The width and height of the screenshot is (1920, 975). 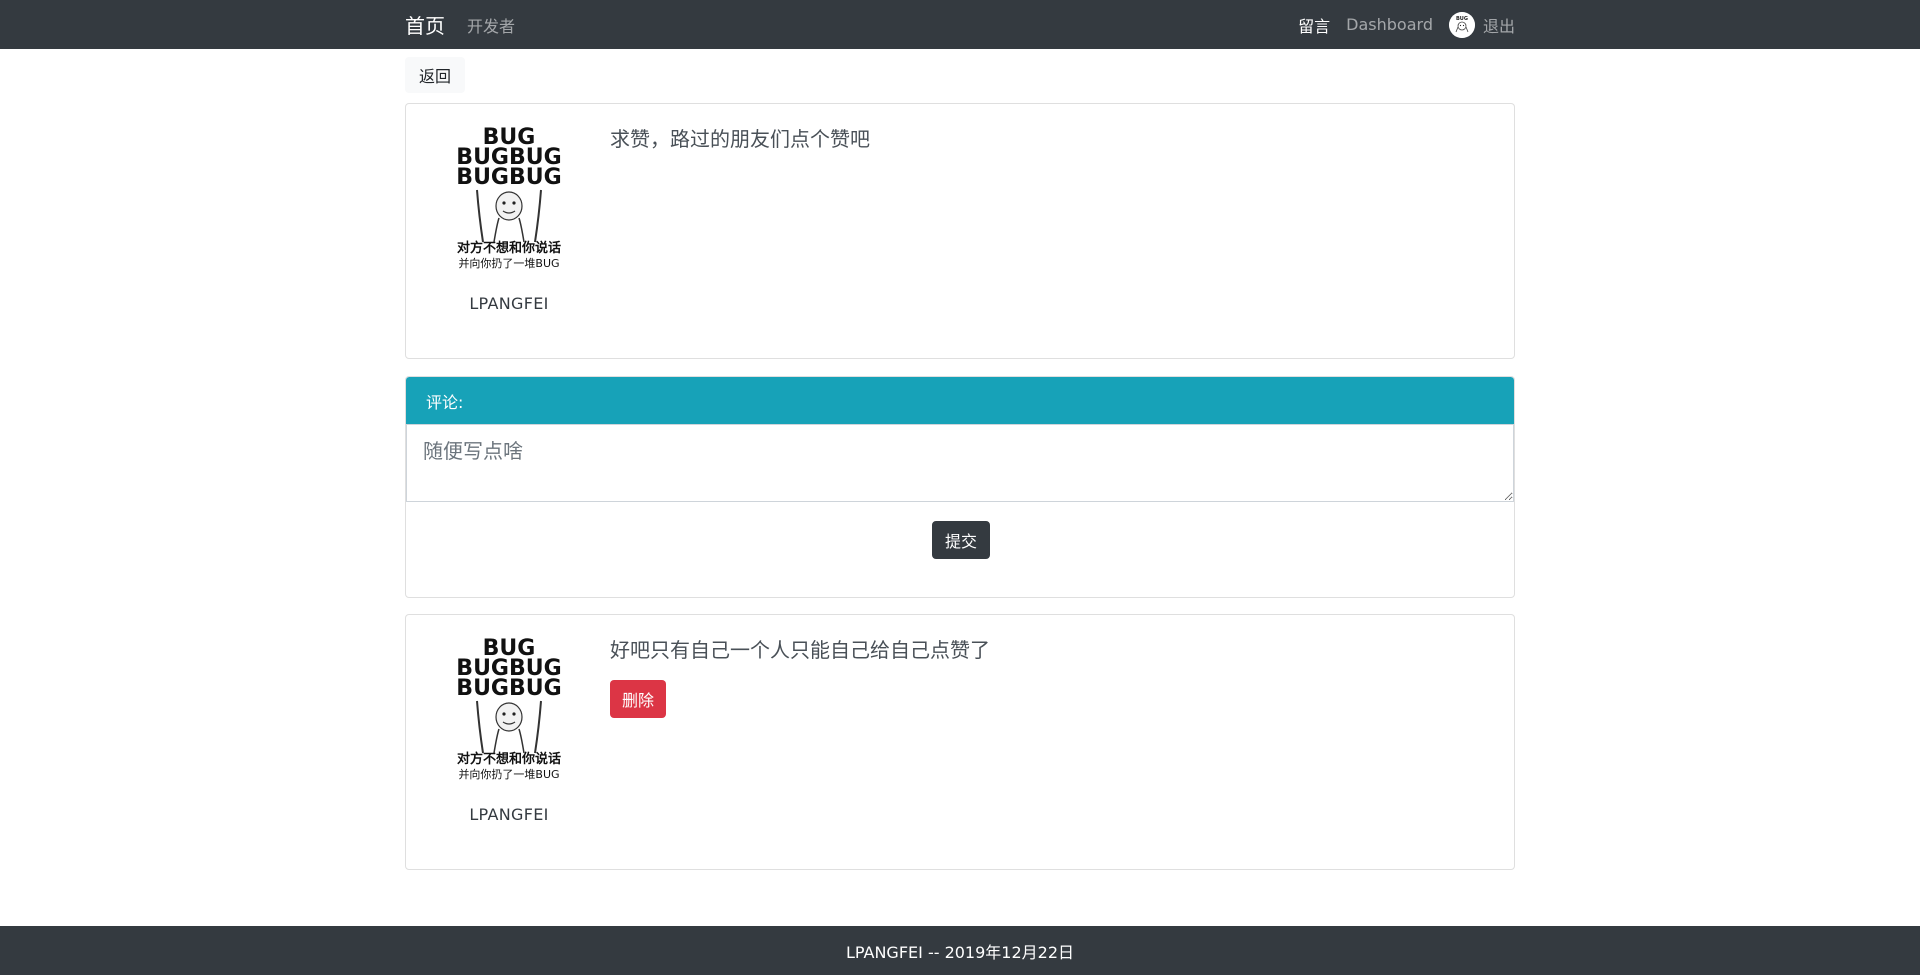 What do you see at coordinates (960, 400) in the screenshot?
I see `comment-header: 评论:` at bounding box center [960, 400].